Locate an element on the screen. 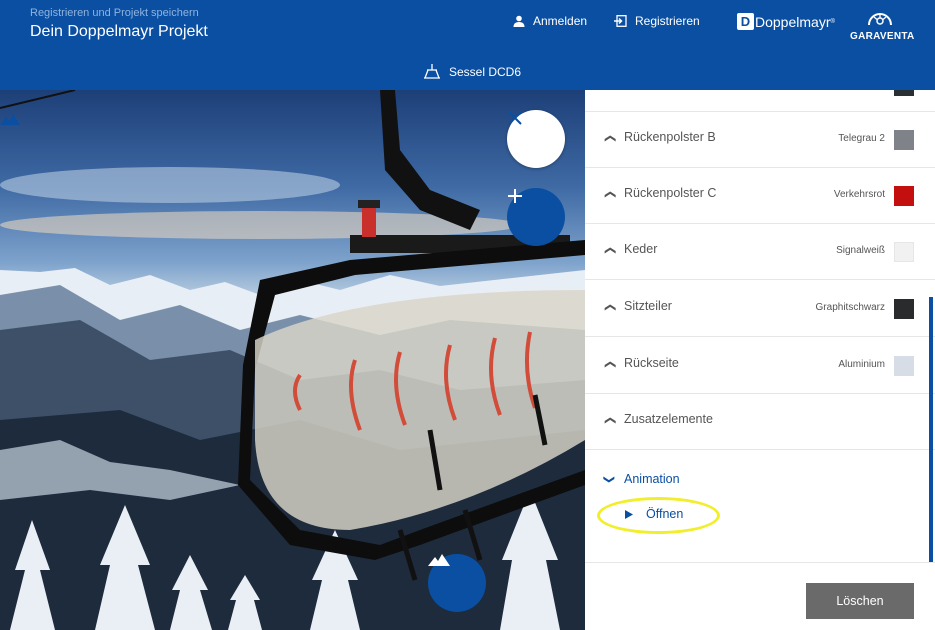 Image resolution: width=935 pixels, height=630 pixels. option-row: ❯ Keder Signalweiß is located at coordinates (760, 252).